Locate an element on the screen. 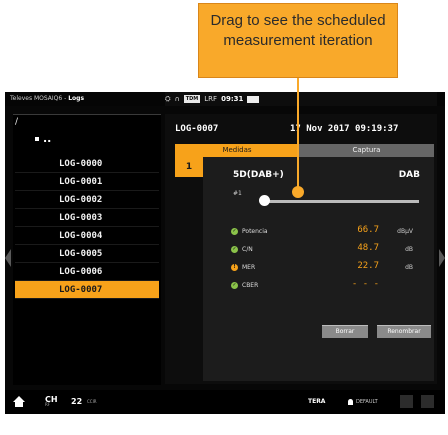  tab-medidas: Medidas is located at coordinates (237, 150).